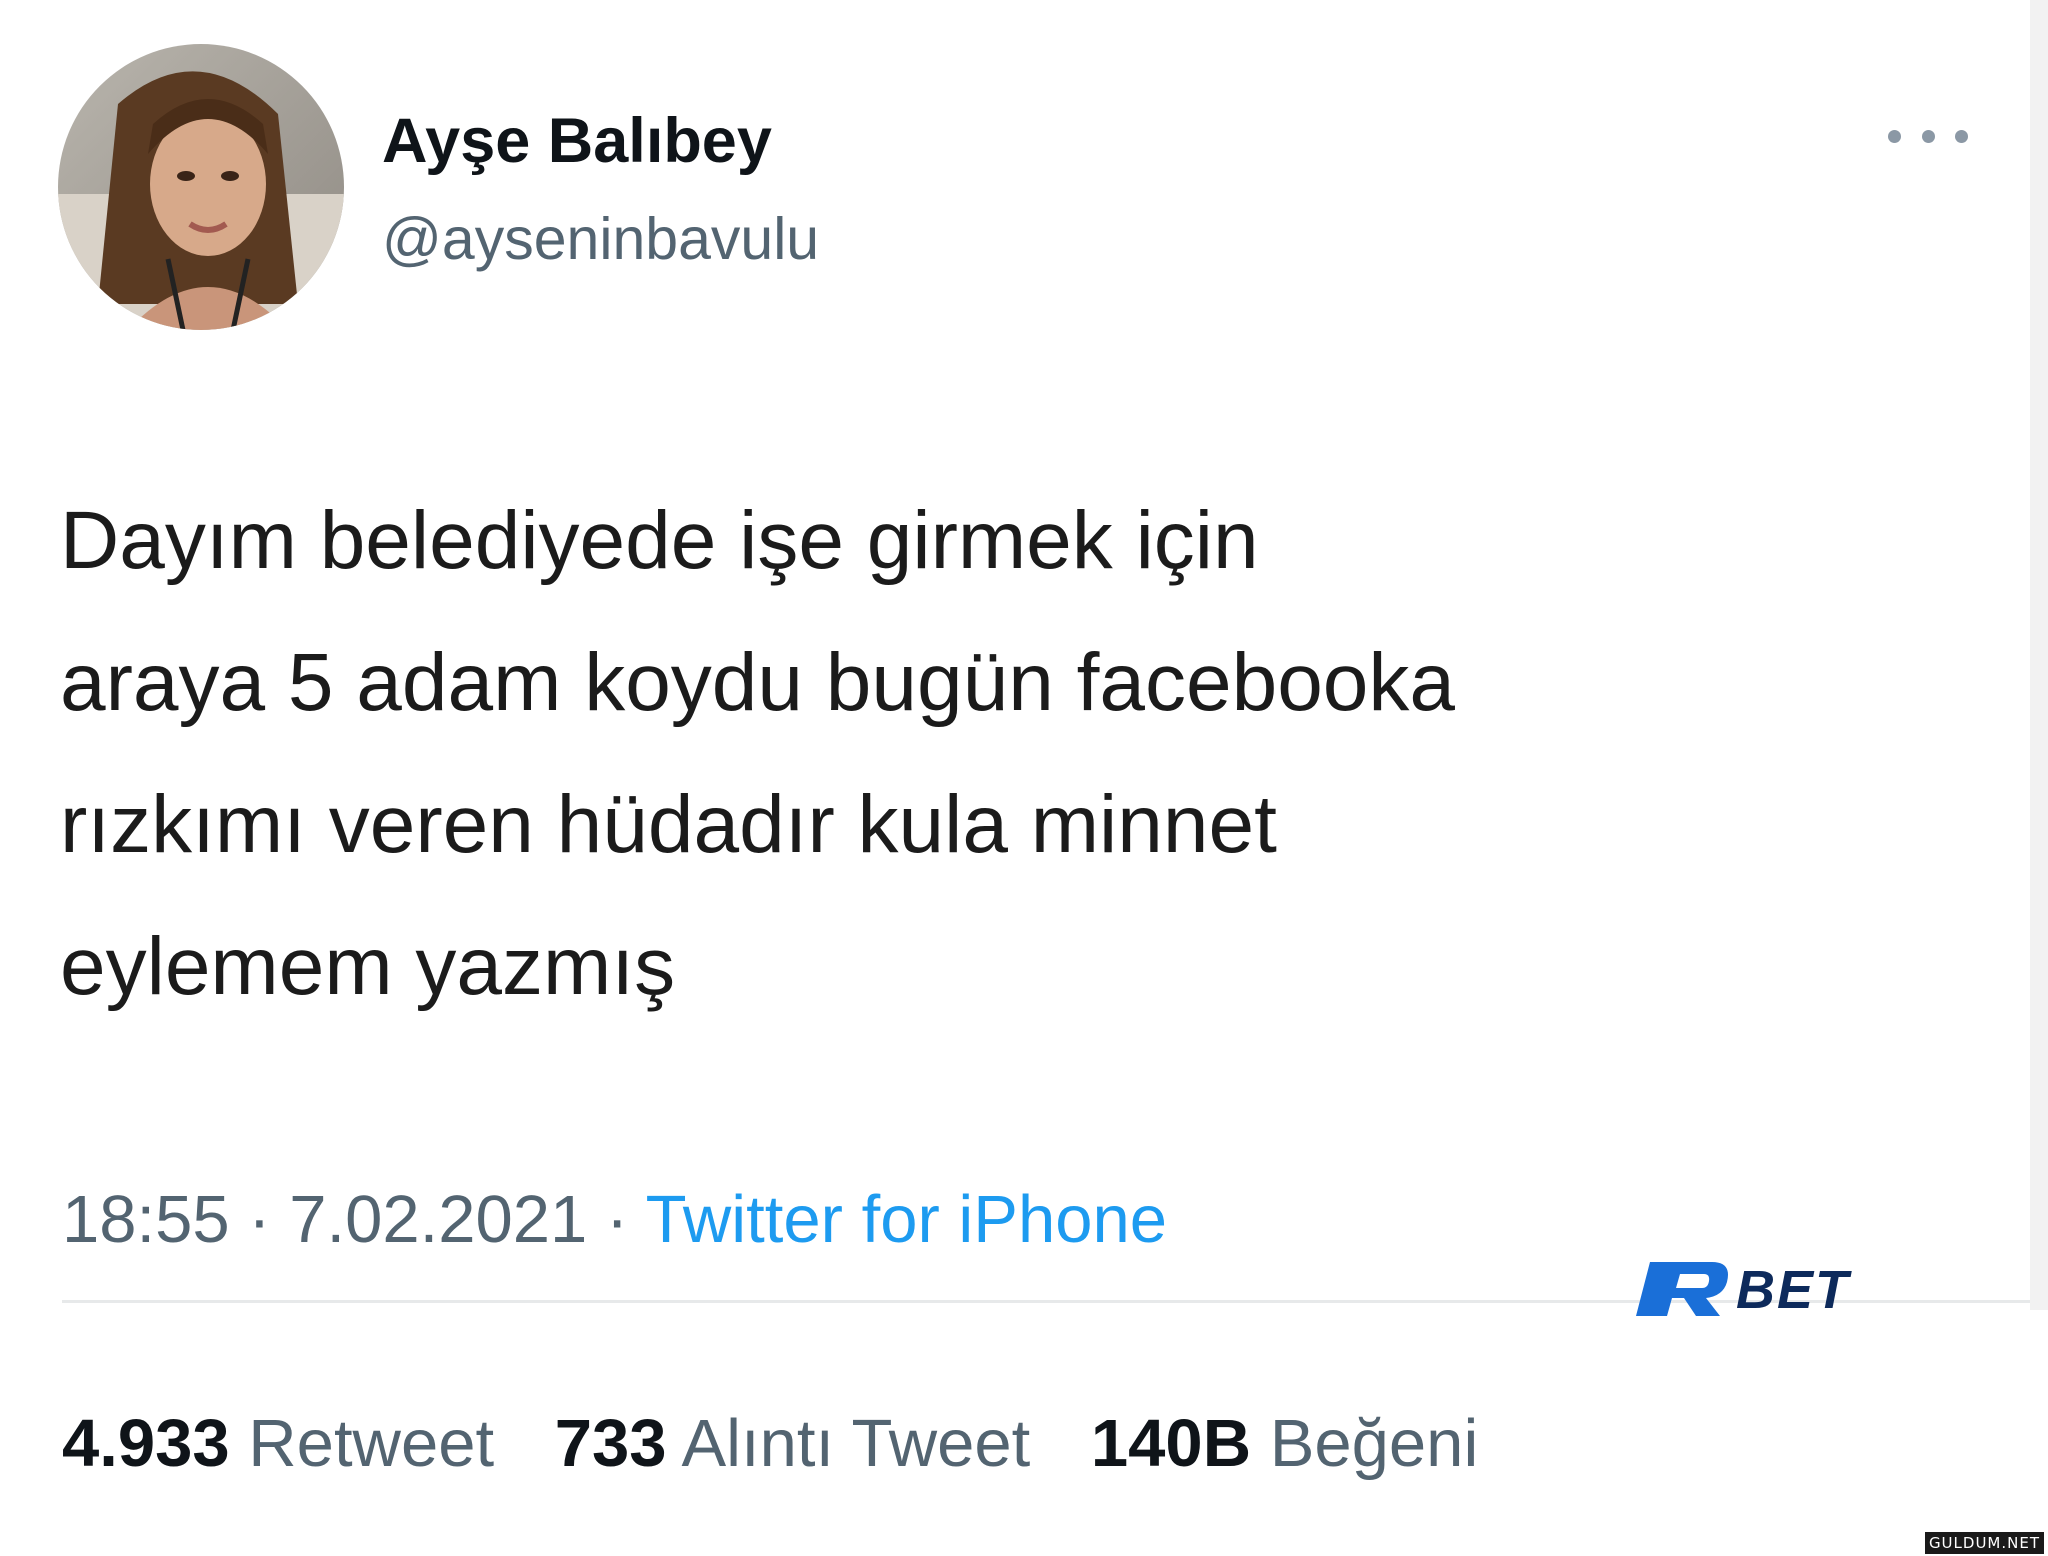 The image size is (2048, 1556). I want to click on tweet-time: 18:55, so click(146, 1219).